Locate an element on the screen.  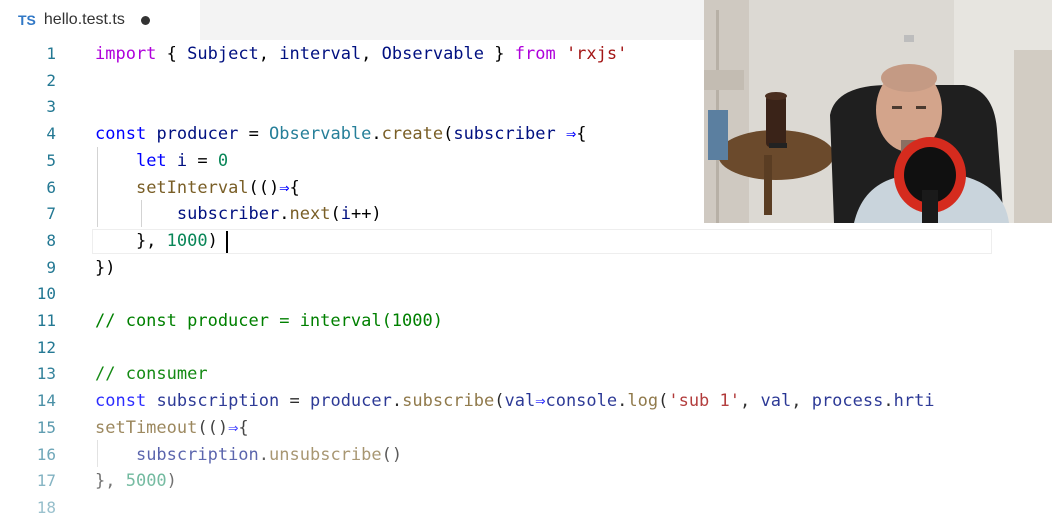
code-line: 12 is located at coordinates (526, 348).